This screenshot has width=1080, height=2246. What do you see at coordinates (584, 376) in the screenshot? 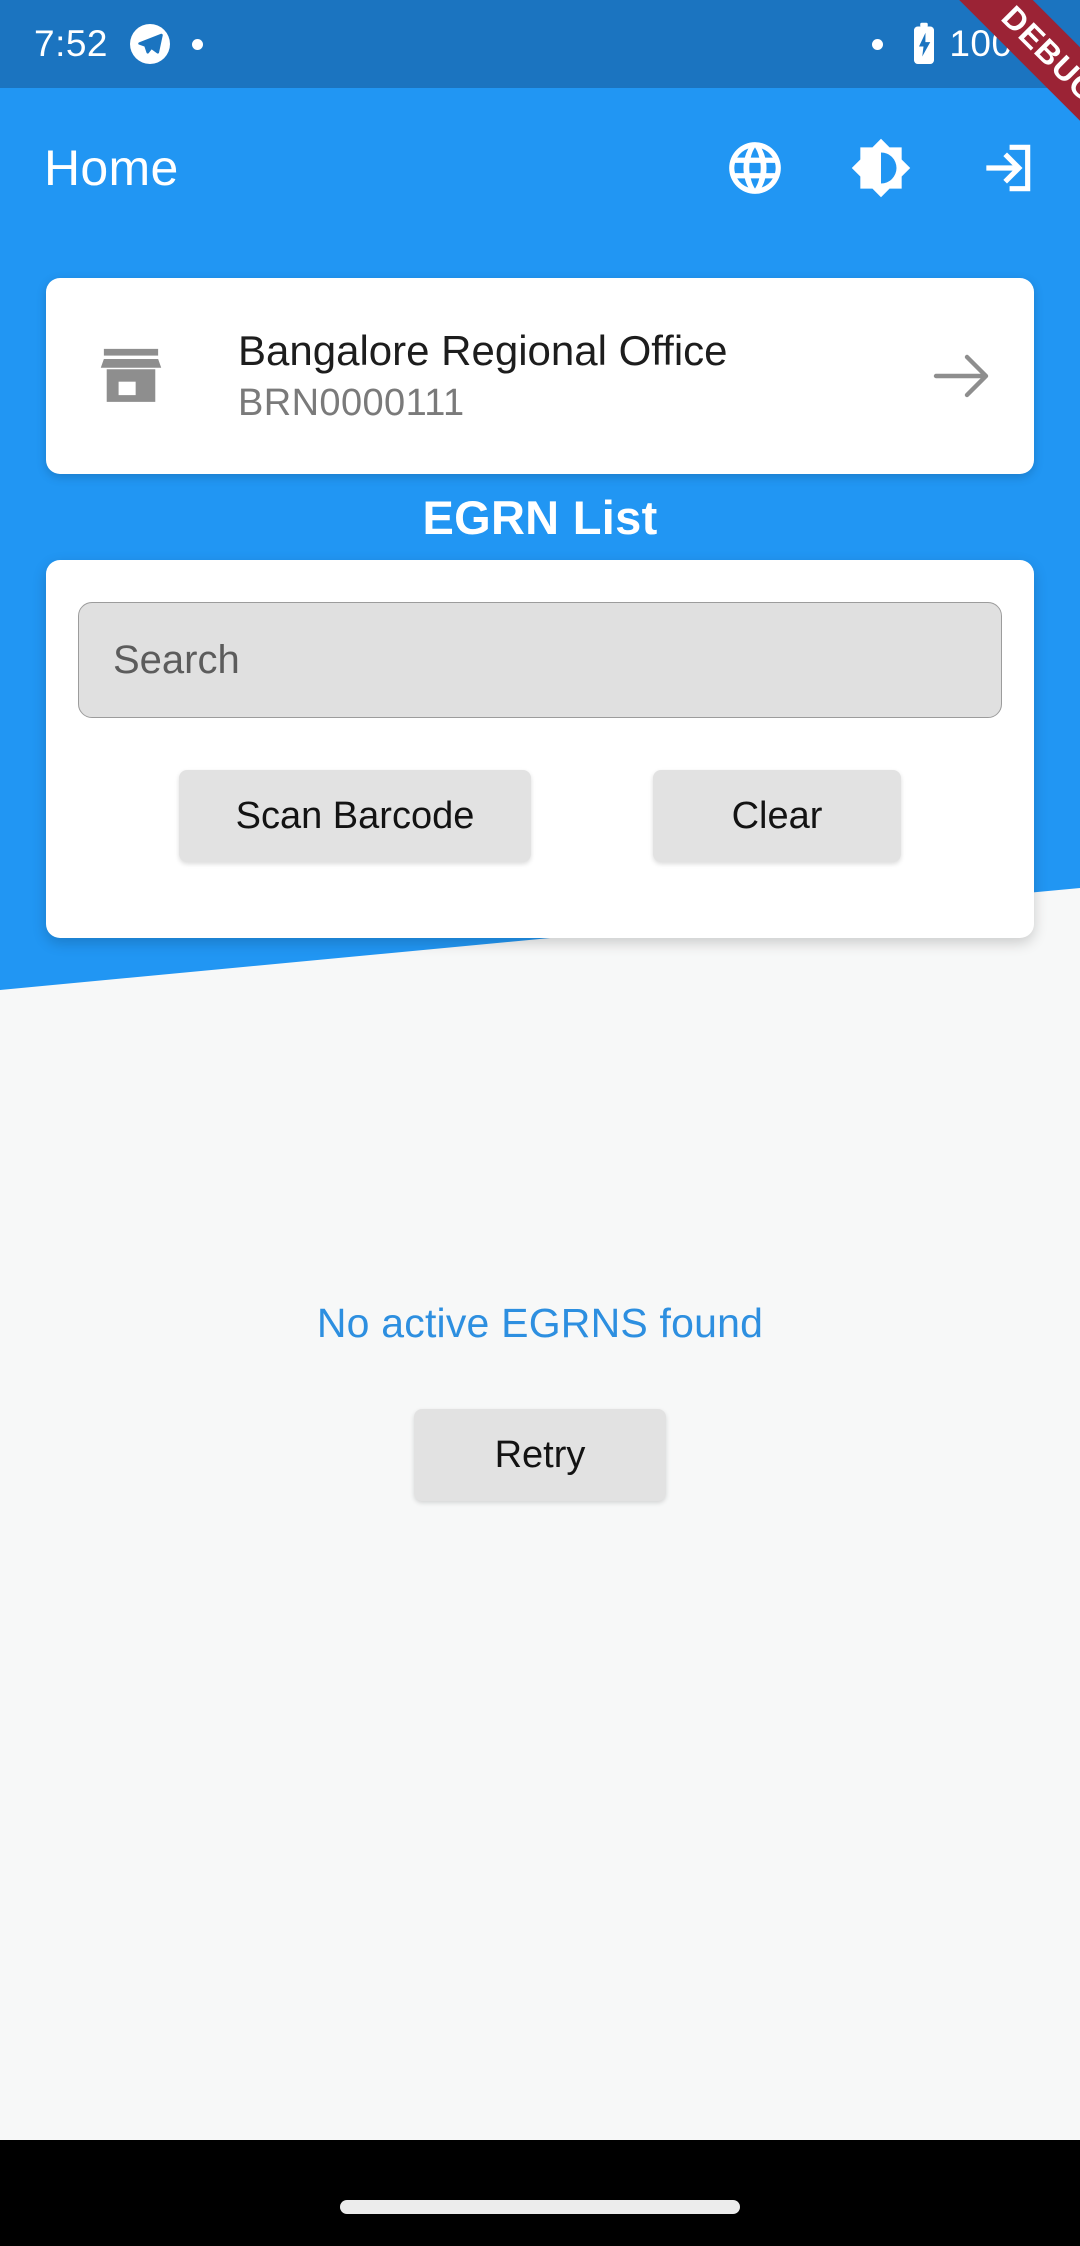
I see `branch-info: Bangalore Regional Office BRN0000111` at bounding box center [584, 376].